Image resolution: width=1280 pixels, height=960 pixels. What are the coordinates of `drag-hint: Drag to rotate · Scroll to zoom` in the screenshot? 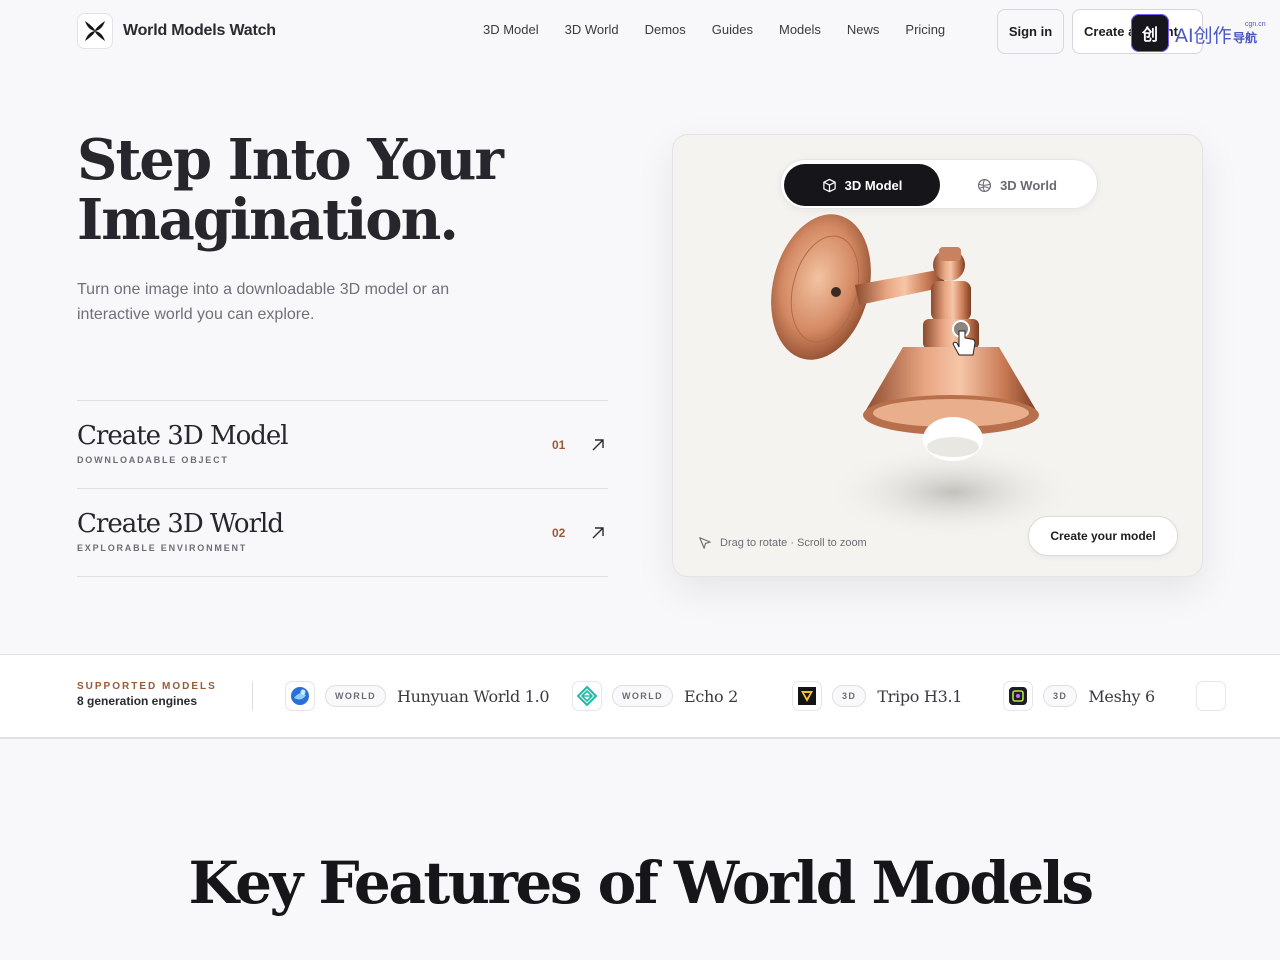 It's located at (782, 543).